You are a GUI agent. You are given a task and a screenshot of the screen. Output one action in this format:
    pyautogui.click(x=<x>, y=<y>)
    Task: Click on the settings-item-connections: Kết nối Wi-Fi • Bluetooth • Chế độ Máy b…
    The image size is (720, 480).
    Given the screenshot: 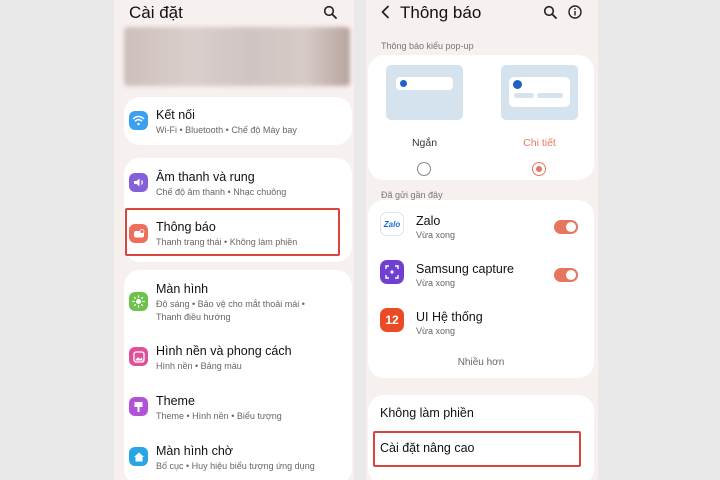 What is the action you would take?
    pyautogui.click(x=238, y=121)
    